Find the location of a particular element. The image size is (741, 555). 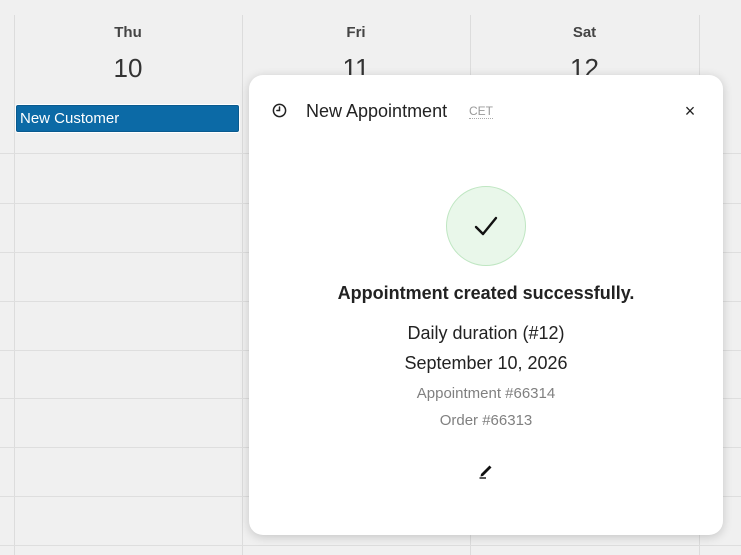

day-name: Thu is located at coordinates (128, 32).